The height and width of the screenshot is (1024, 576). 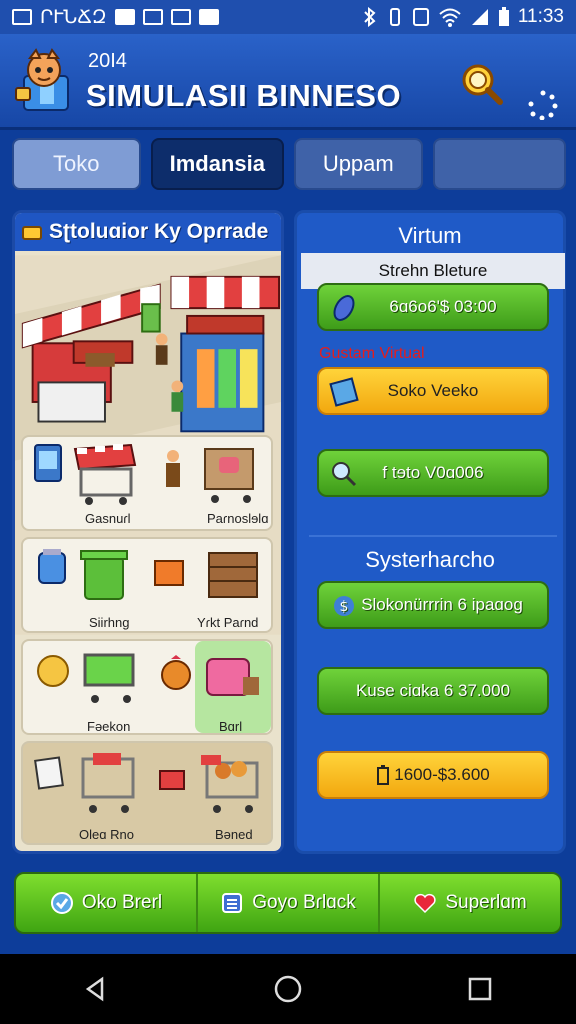 I want to click on system-button-1: $ Slokonürrrin 6 ipaɑog, so click(x=433, y=605).